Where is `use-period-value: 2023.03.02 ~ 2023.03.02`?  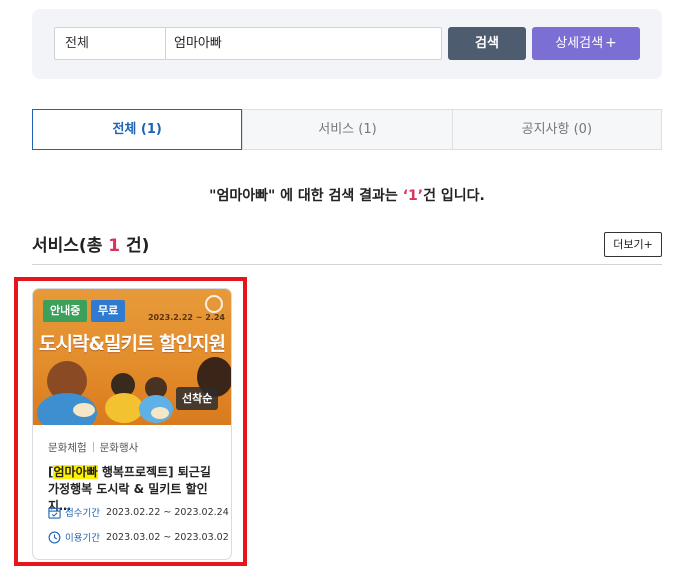 use-period-value: 2023.03.02 ~ 2023.03.02 is located at coordinates (167, 537).